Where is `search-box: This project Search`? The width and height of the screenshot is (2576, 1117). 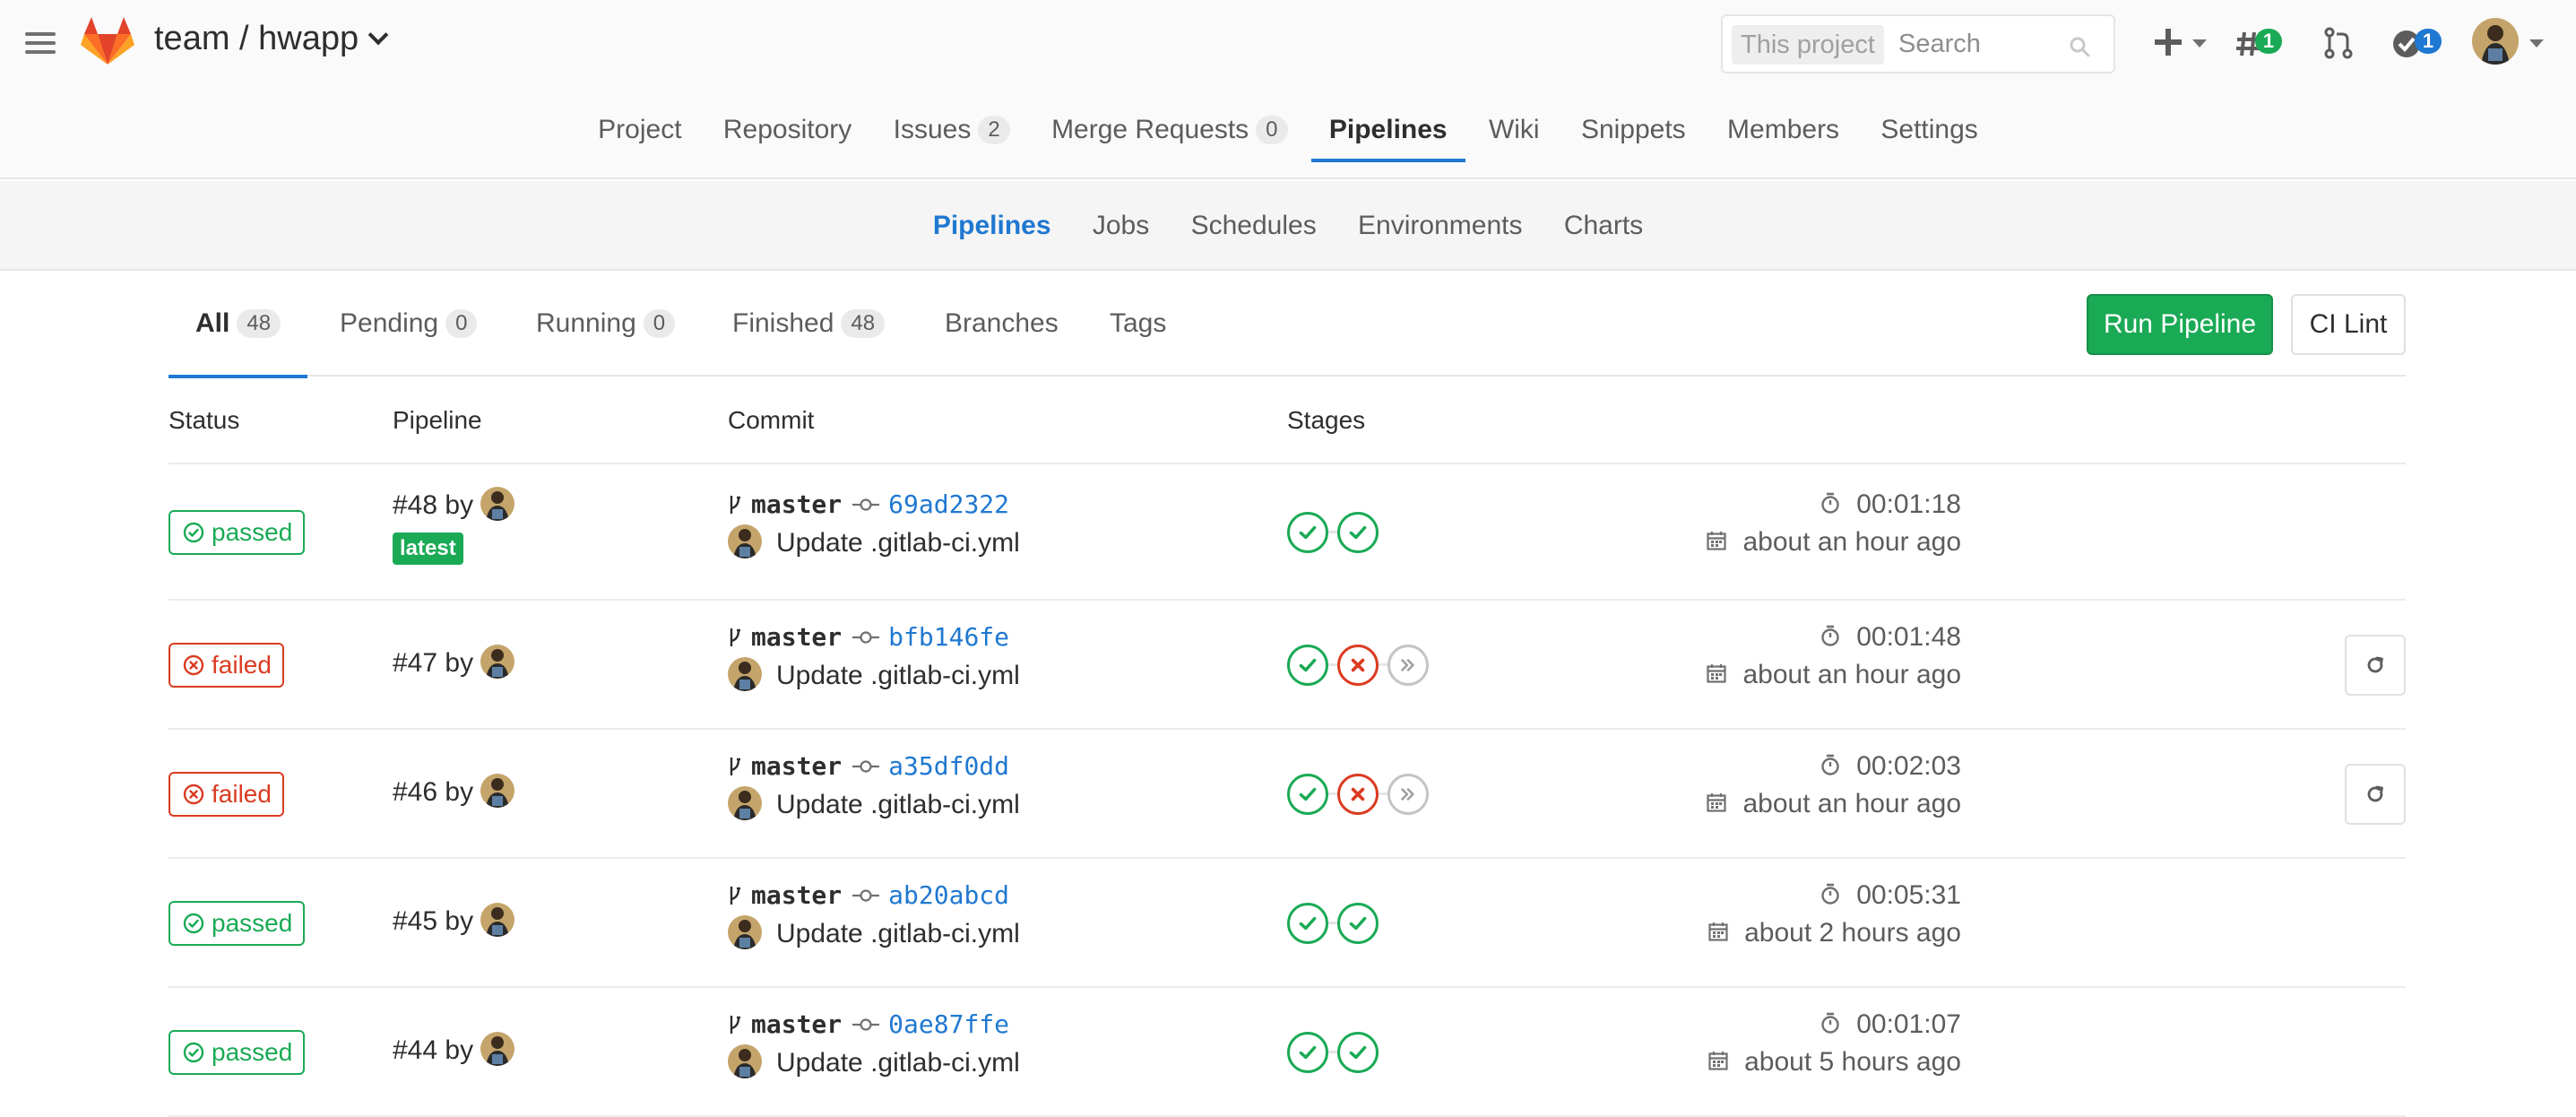
search-box: This project Search is located at coordinates (1918, 44).